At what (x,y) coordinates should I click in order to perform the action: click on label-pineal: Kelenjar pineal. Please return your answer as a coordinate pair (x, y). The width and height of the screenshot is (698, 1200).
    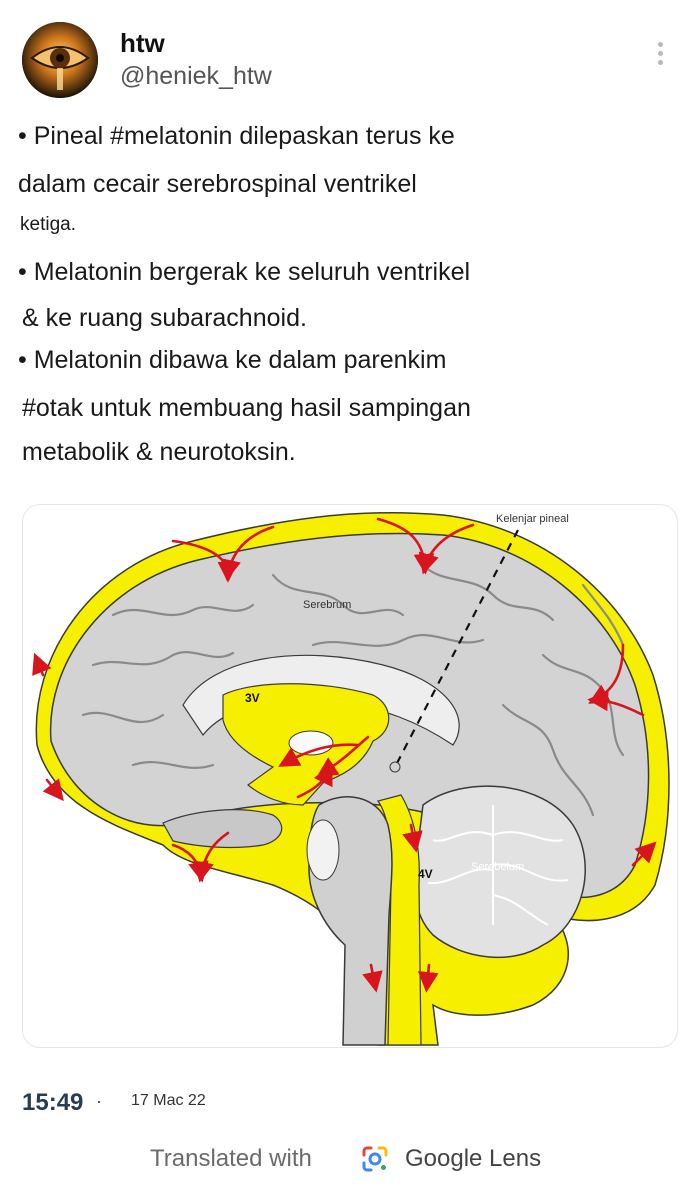
    Looking at the image, I should click on (532, 519).